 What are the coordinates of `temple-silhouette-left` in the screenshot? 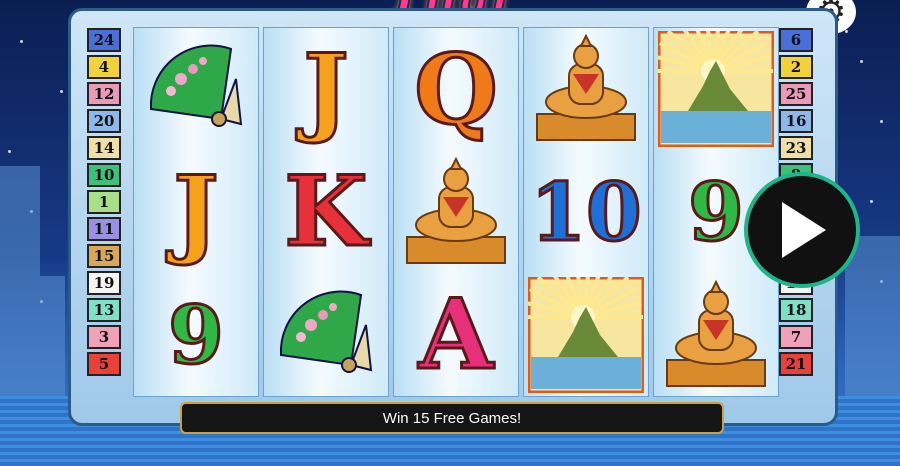 It's located at (20, 281).